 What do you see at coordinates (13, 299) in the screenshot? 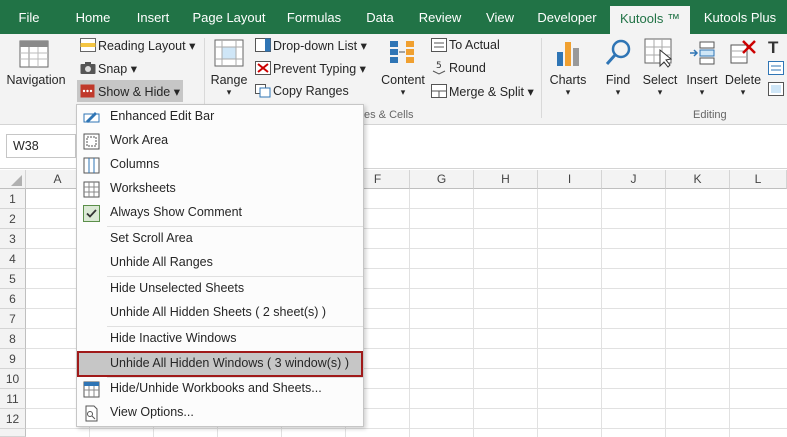
I see `row-header-6: 6` at bounding box center [13, 299].